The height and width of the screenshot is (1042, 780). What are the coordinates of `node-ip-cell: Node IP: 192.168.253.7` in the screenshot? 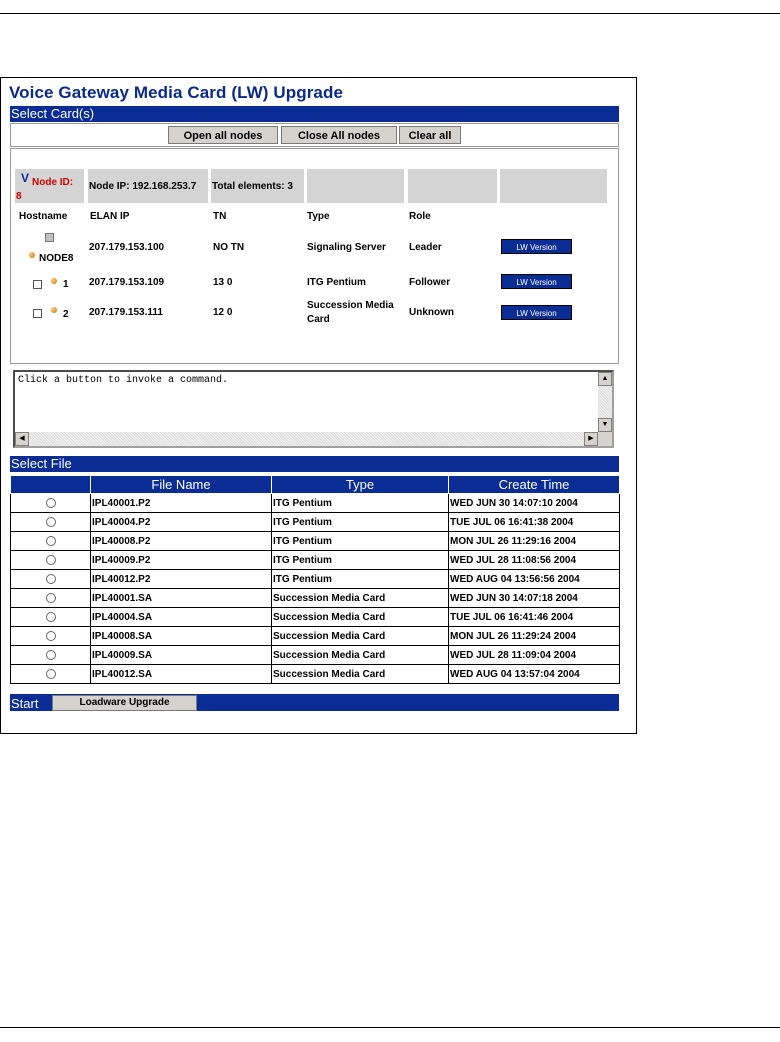 It's located at (148, 186).